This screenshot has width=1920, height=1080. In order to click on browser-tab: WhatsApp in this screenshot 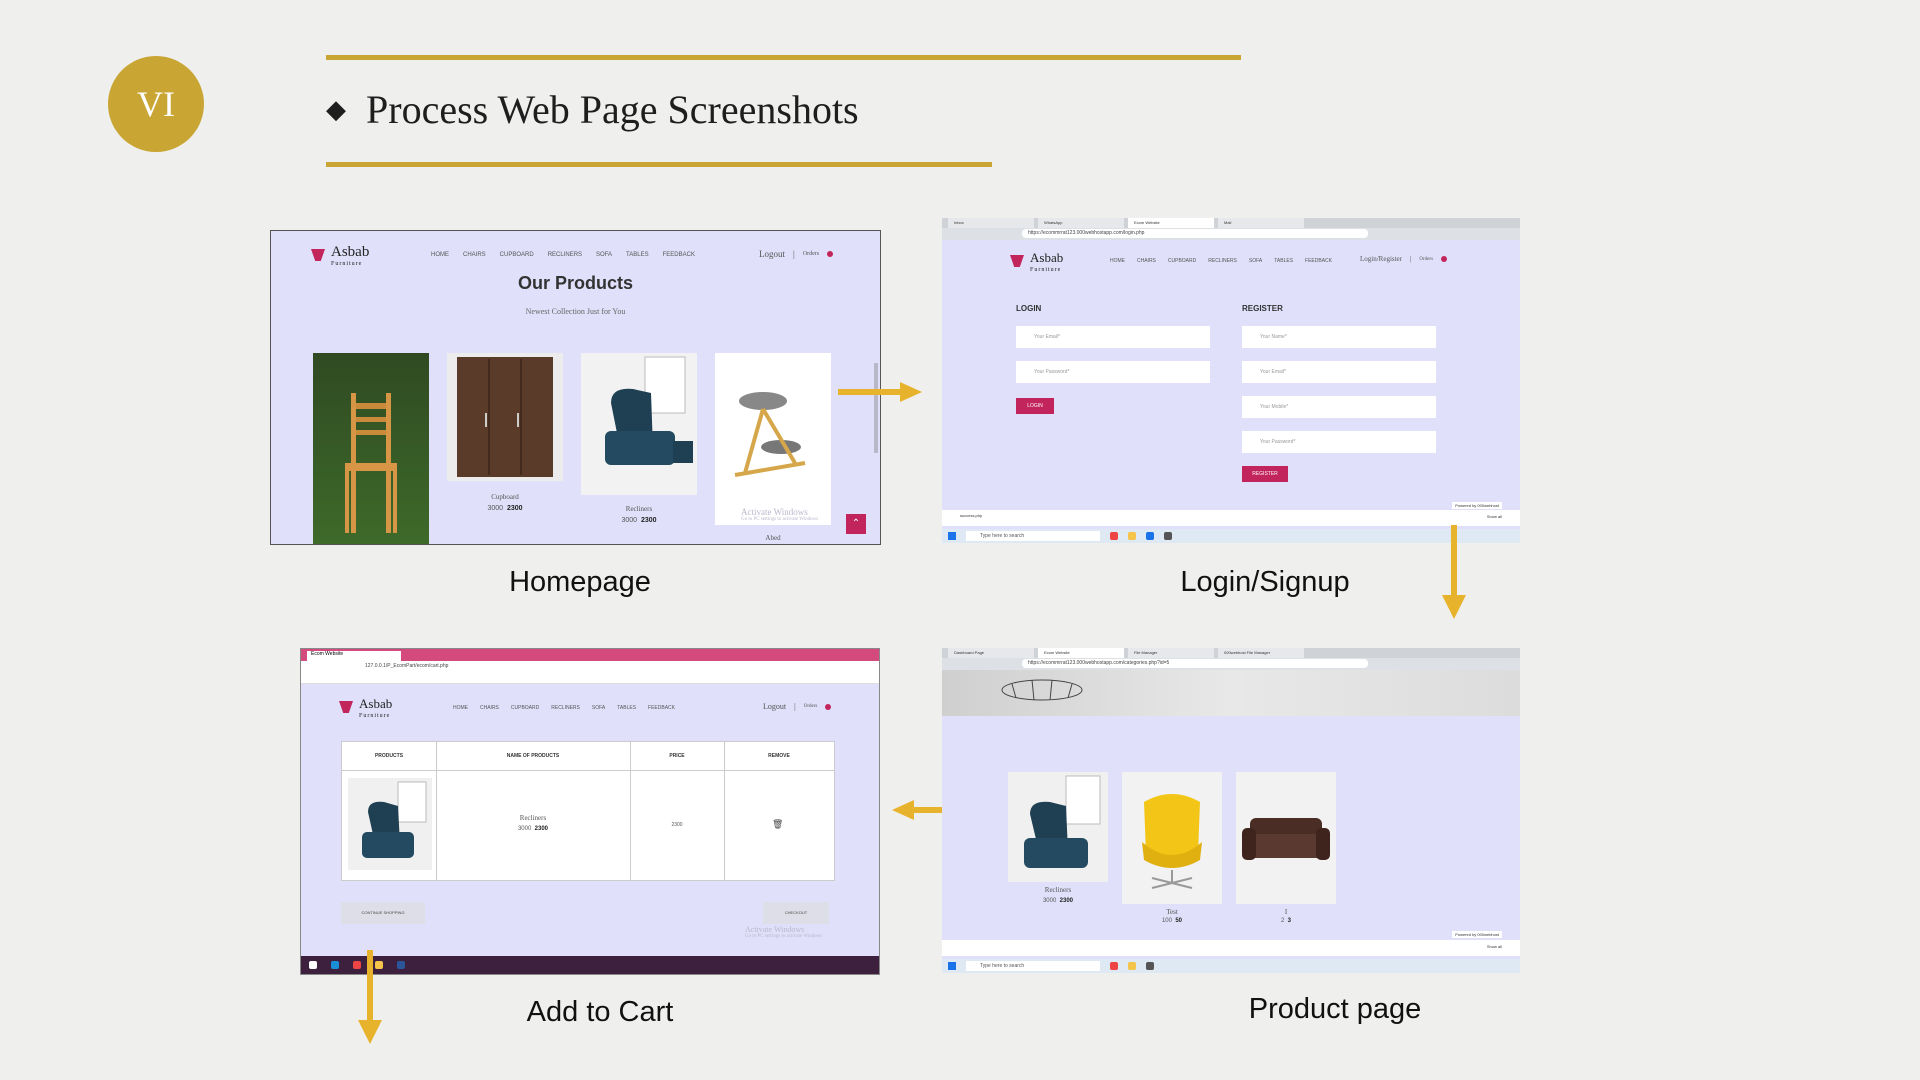, I will do `click(1081, 223)`.